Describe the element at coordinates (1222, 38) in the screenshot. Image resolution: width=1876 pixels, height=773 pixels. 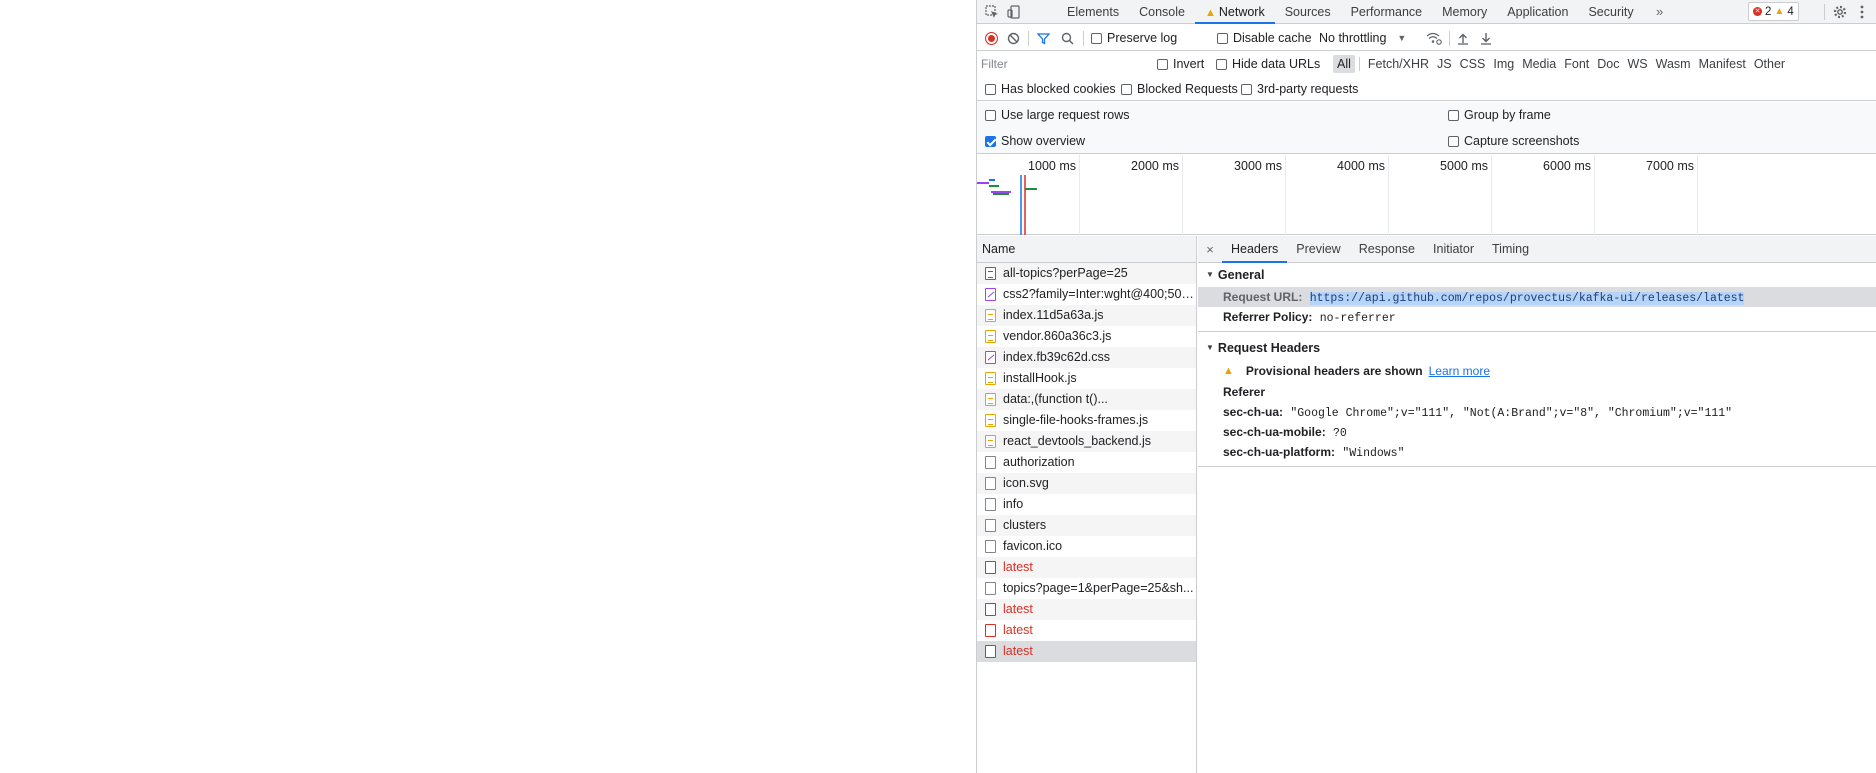
I see `disable-cache-box` at that location.